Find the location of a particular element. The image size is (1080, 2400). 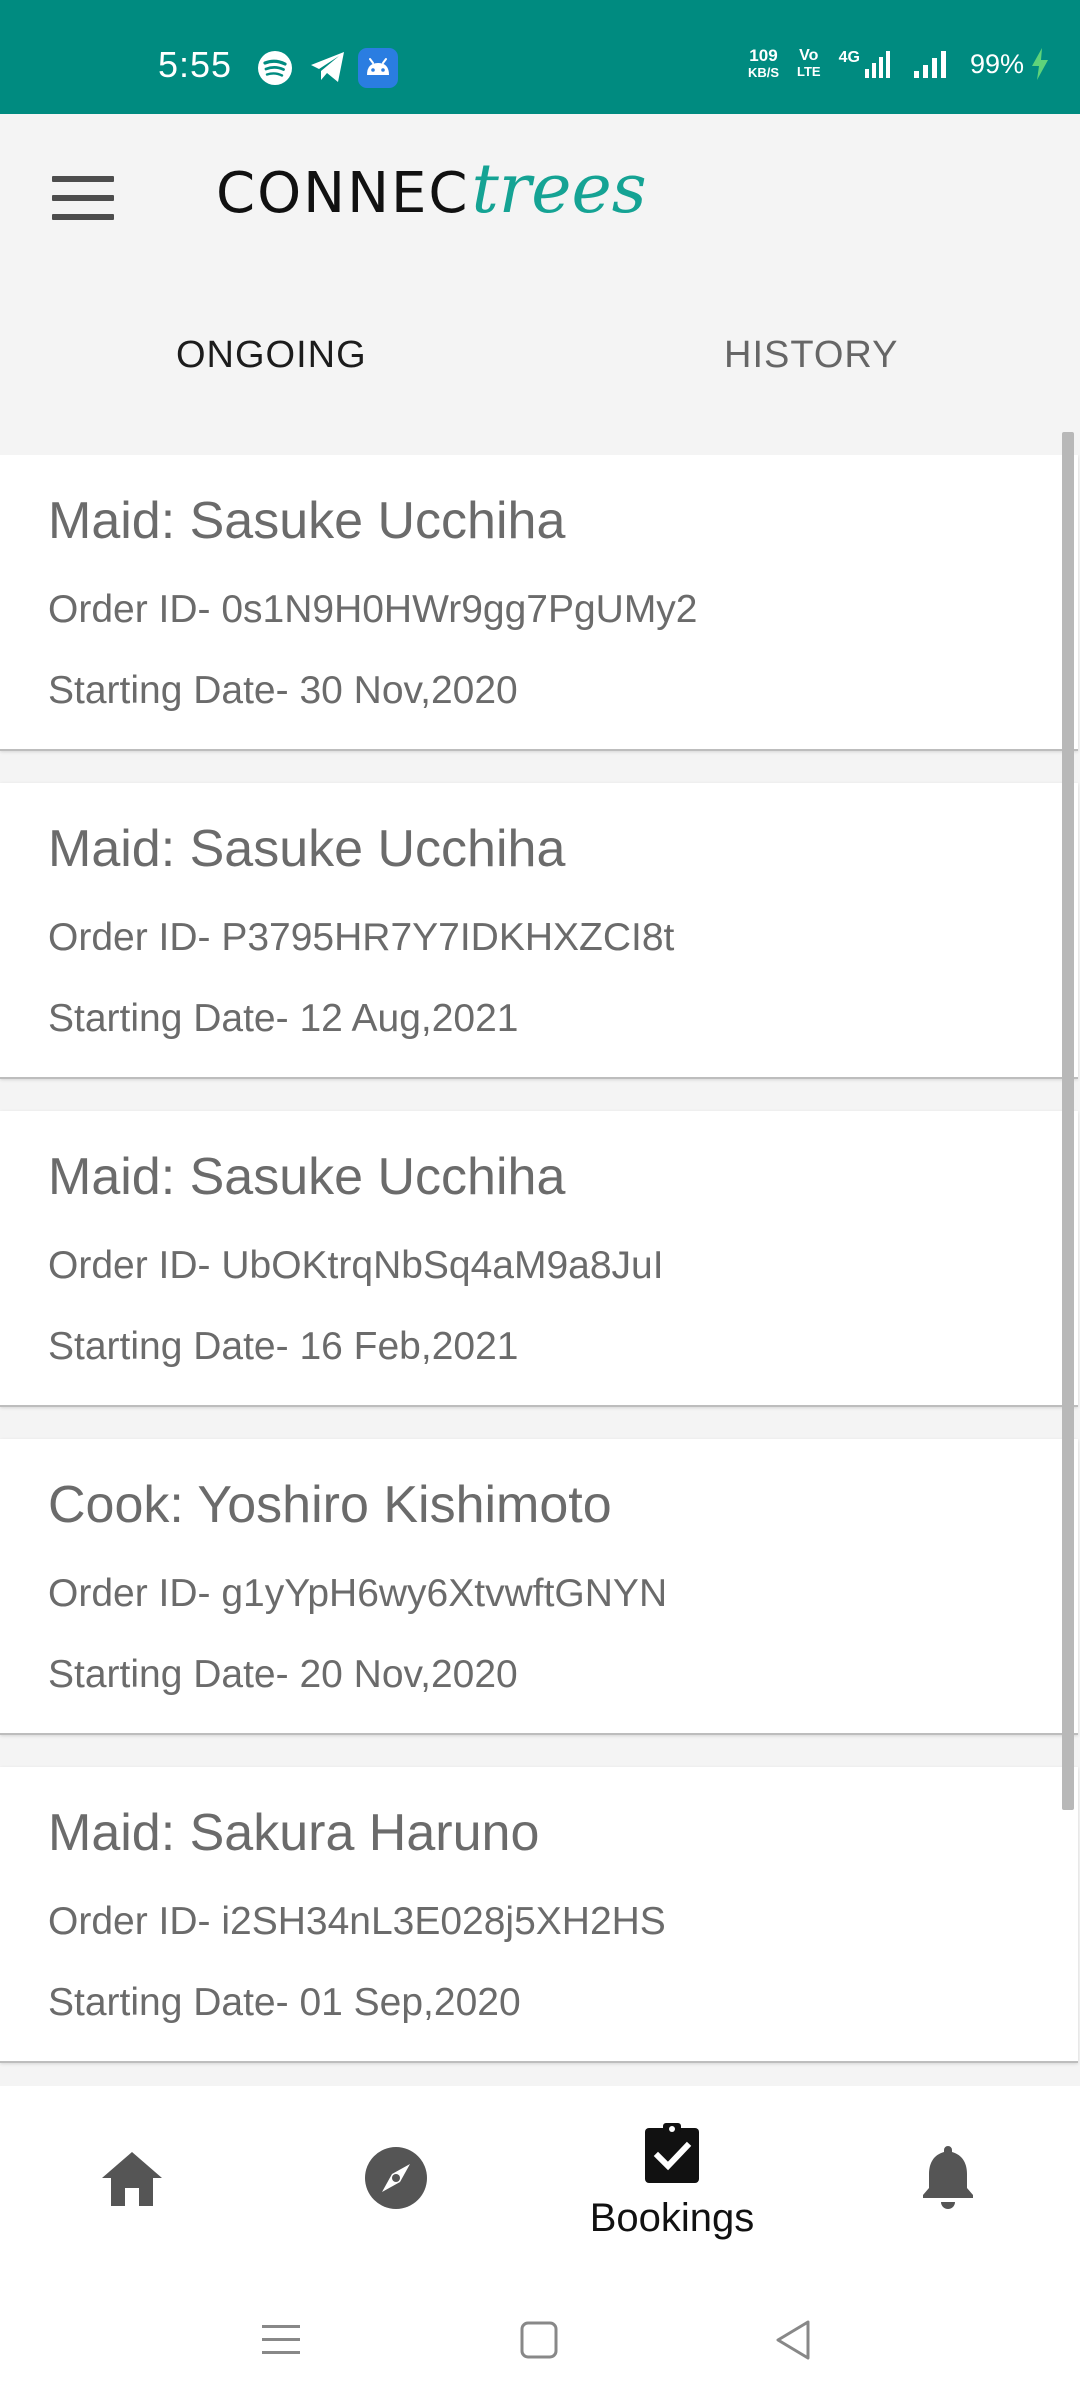

nav-explore is located at coordinates (396, 2183).